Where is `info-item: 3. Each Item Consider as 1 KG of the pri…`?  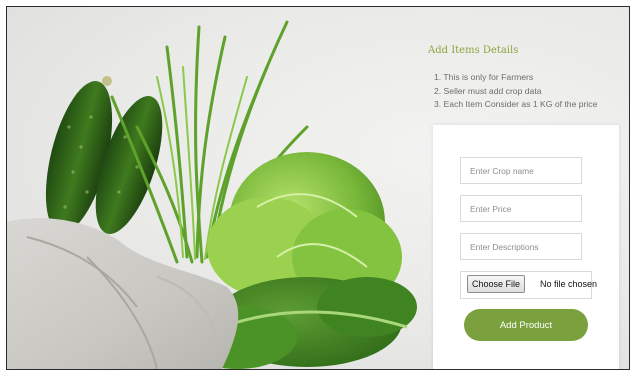
info-item: 3. Each Item Consider as 1 KG of the pri… is located at coordinates (516, 104).